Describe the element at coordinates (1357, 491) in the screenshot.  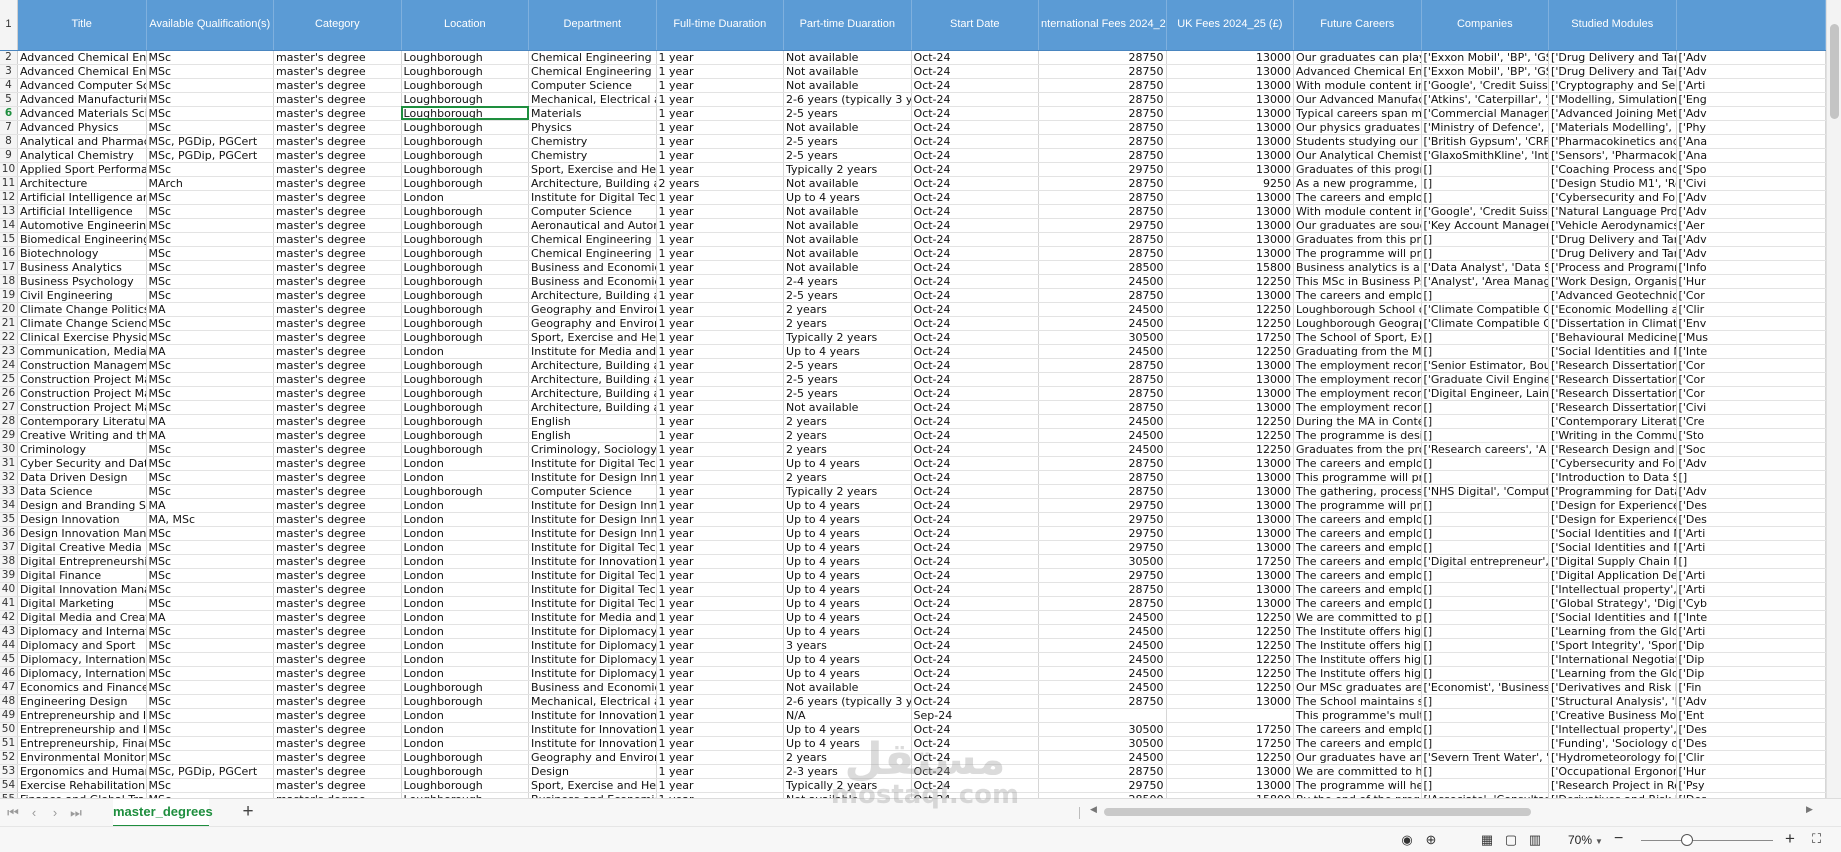
I see `table-cell: The gathering, processing, a` at that location.